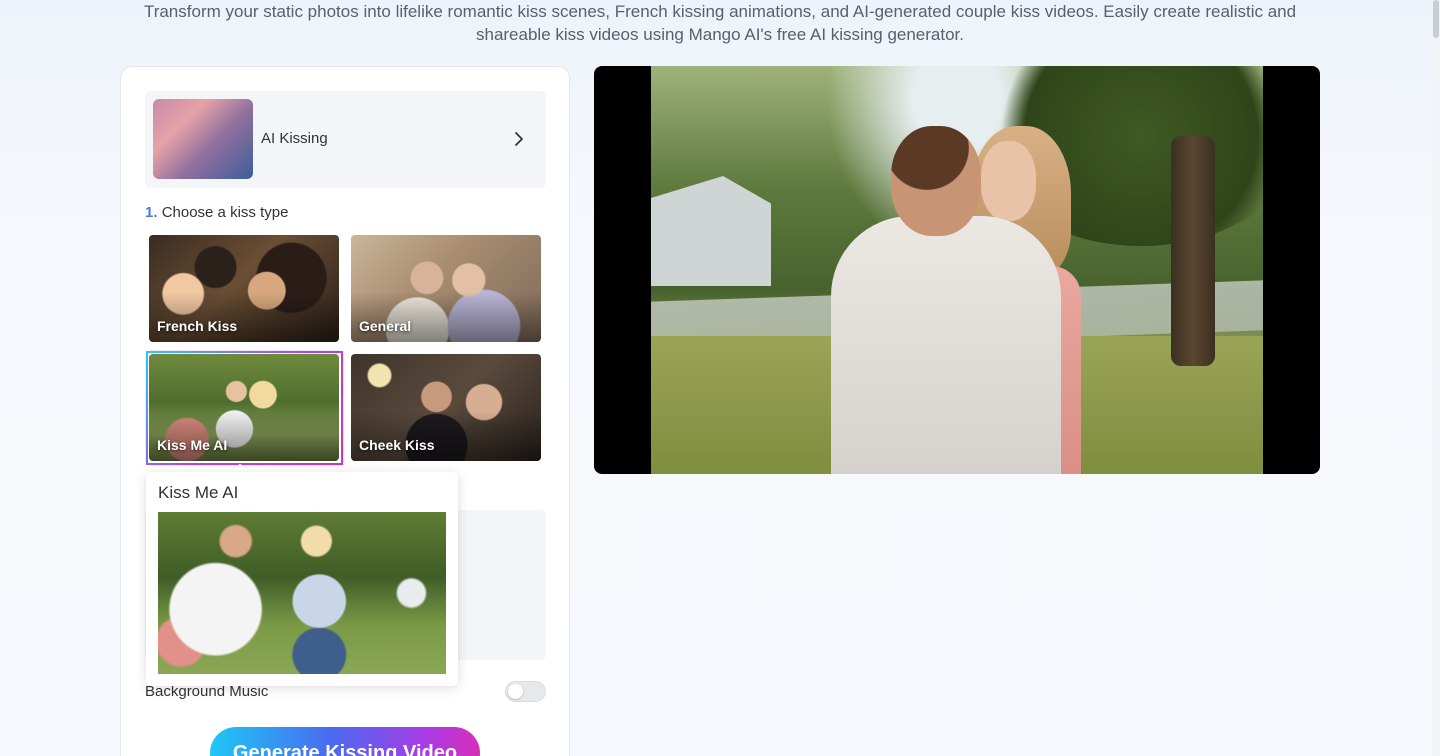 The image size is (1440, 756). What do you see at coordinates (446, 288) in the screenshot?
I see `kiss-type-general: General` at bounding box center [446, 288].